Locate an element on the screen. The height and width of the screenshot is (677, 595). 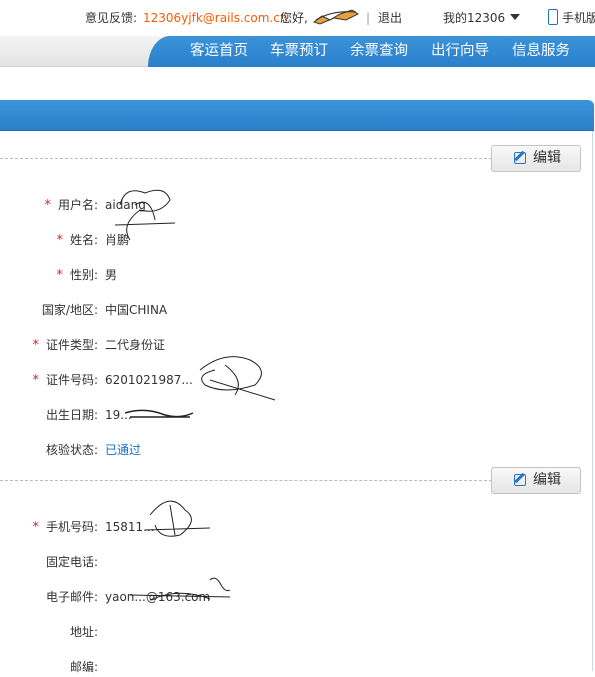
my12306-menu: 我的12306 is located at coordinates (474, 18).